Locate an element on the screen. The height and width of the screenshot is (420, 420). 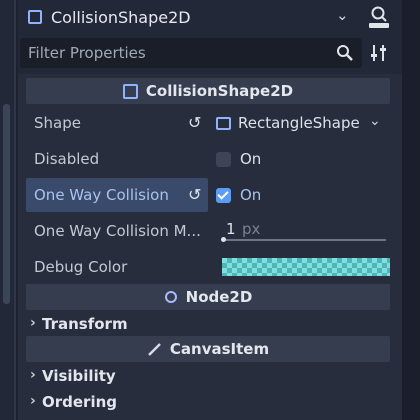
debug-color-label: Debug Color is located at coordinates (81, 267).